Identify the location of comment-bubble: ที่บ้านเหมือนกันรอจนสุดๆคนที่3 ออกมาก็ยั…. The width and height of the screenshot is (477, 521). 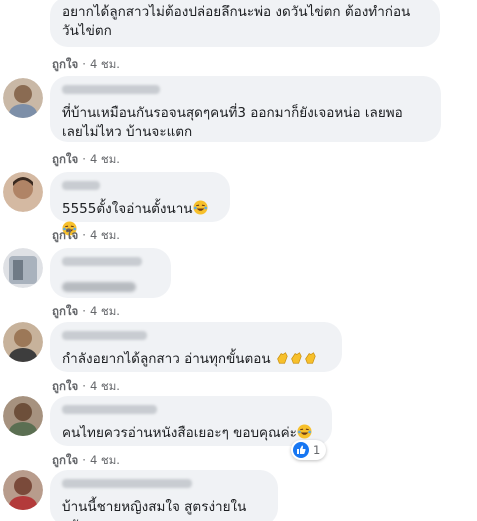
(245, 109).